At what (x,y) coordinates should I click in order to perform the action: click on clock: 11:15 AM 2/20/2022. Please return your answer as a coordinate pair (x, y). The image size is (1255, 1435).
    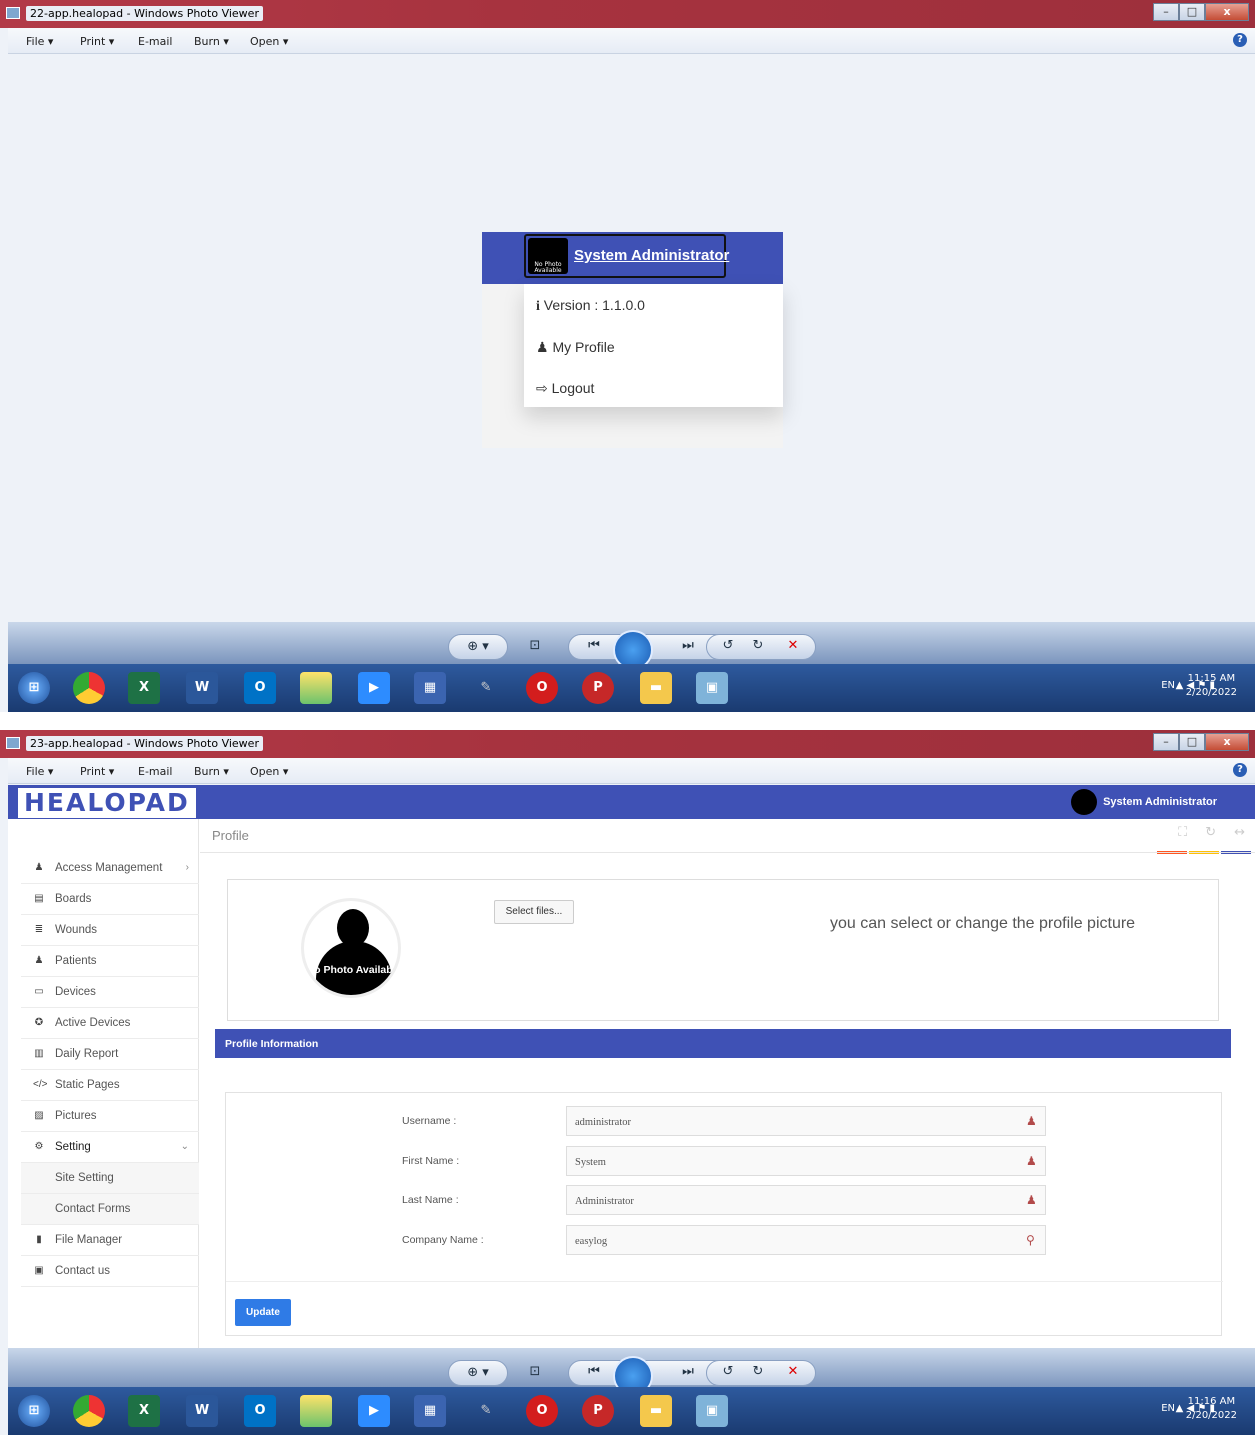
    Looking at the image, I should click on (1211, 686).